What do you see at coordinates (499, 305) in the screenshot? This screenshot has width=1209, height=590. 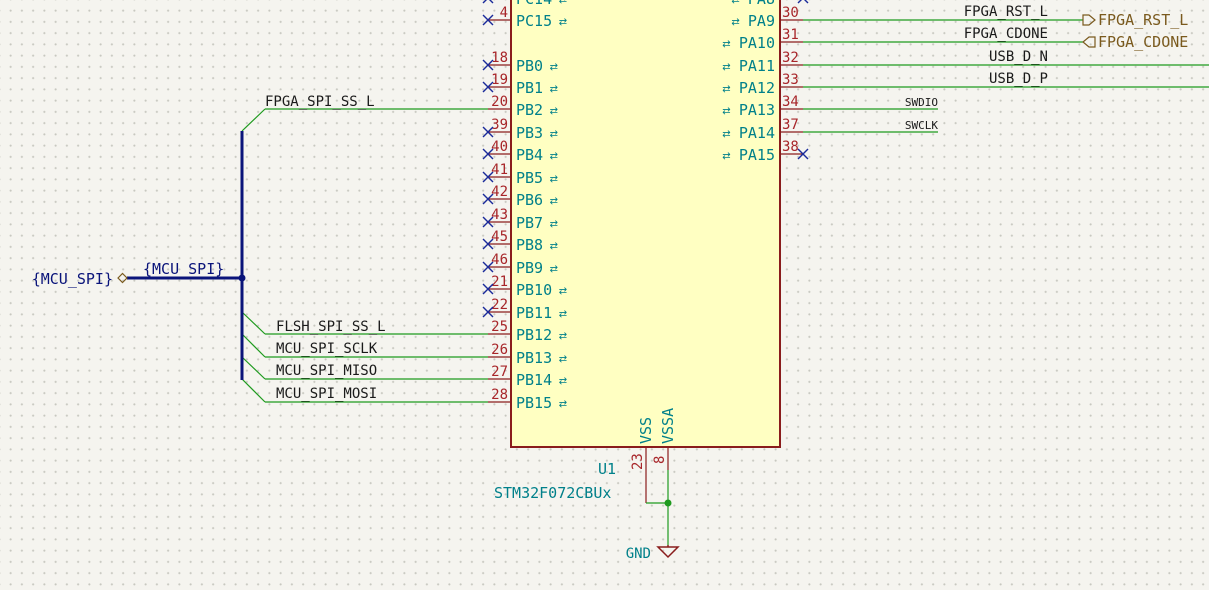 I see `pin-number-pb11: 22` at bounding box center [499, 305].